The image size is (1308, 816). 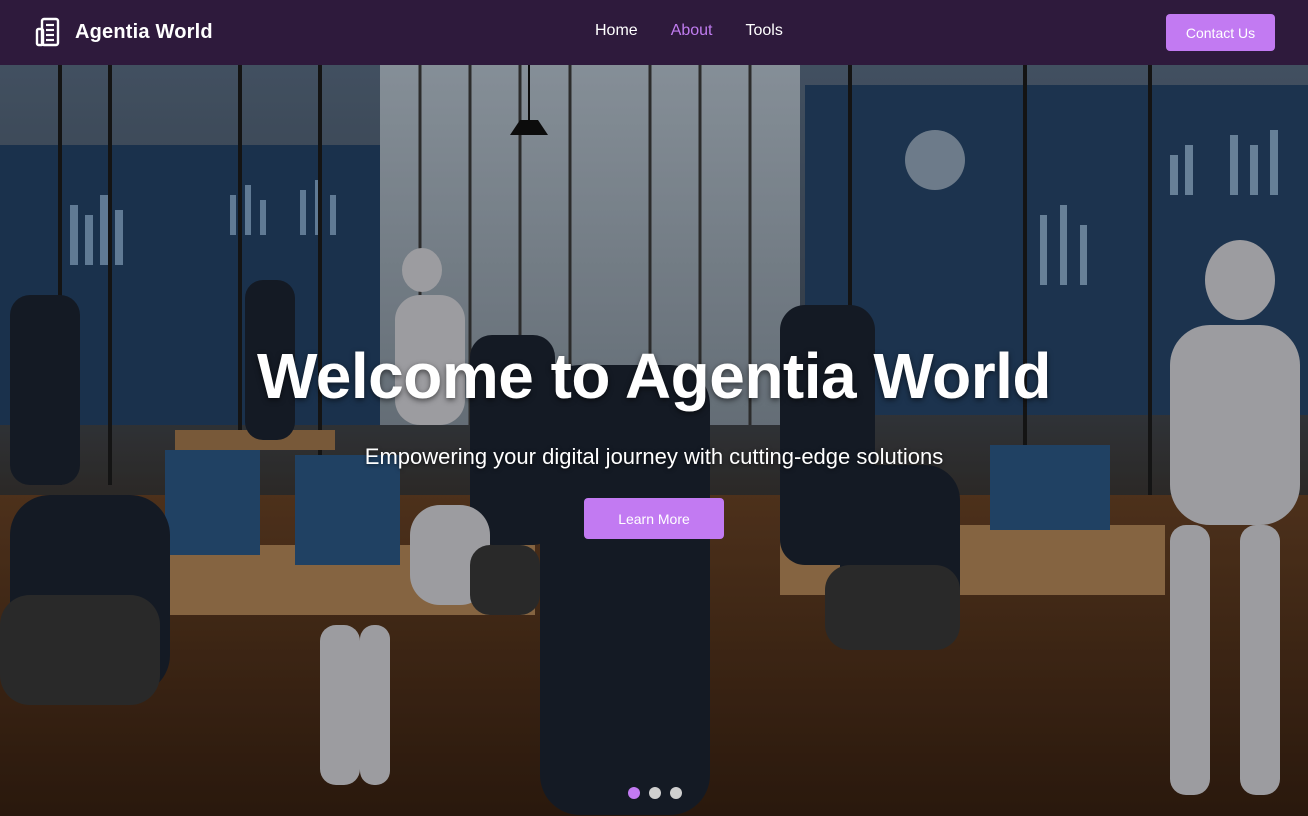 I want to click on nav-tools-link: Tools, so click(x=764, y=31).